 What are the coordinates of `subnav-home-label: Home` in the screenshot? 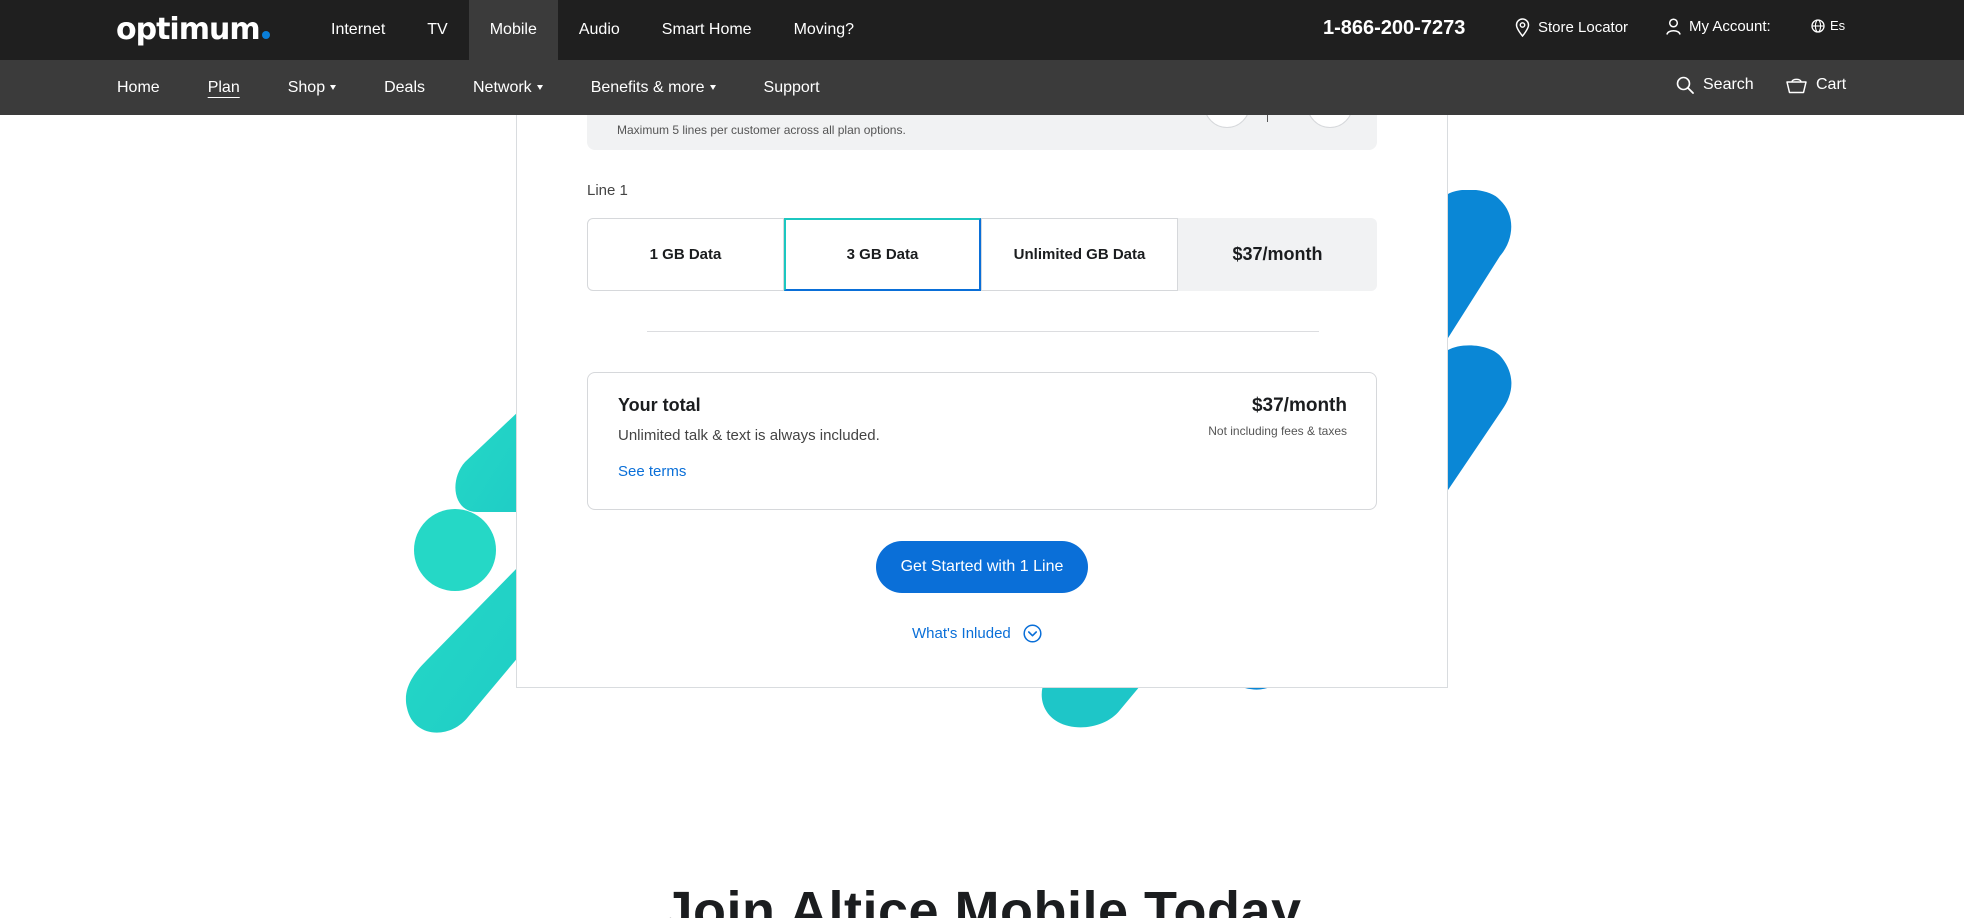 It's located at (138, 87).